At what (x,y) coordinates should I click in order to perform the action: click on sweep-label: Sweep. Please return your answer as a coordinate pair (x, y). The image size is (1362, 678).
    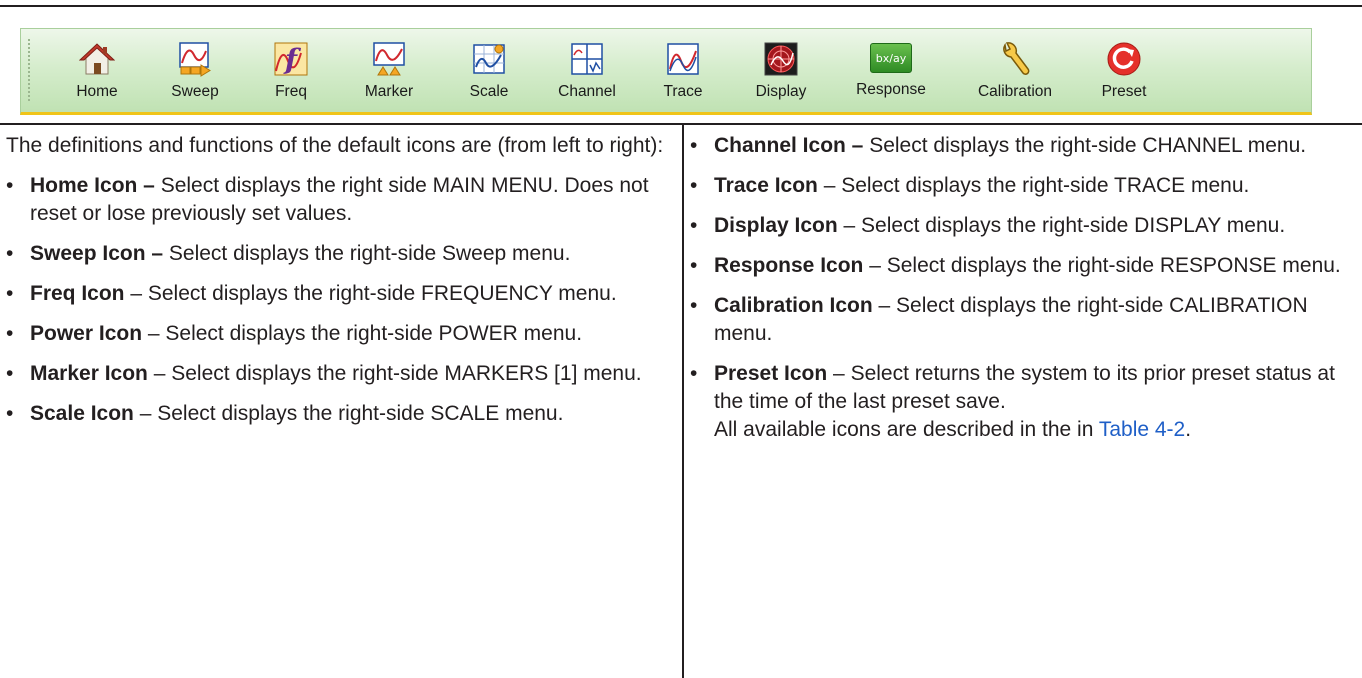
    Looking at the image, I should click on (195, 91).